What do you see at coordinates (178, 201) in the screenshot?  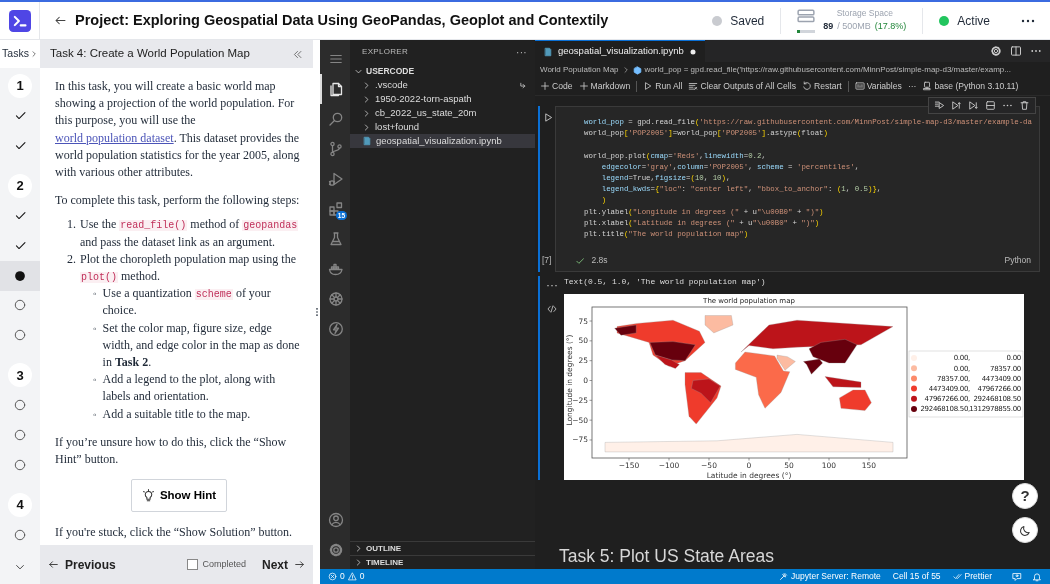 I see `paragraph: To complete this task, perform the following steps:` at bounding box center [178, 201].